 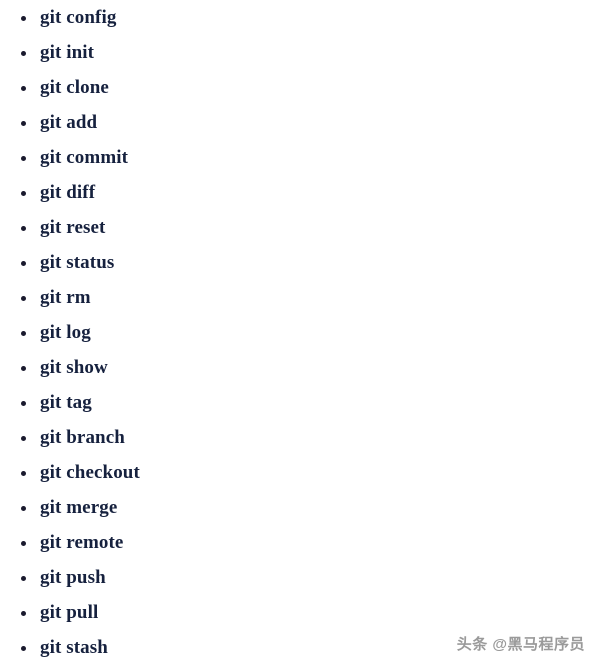 I want to click on list-item: git init, so click(x=297, y=52).